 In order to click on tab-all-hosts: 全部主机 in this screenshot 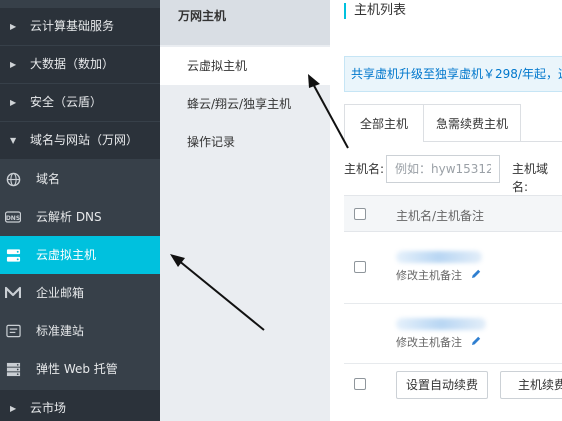, I will do `click(384, 123)`.